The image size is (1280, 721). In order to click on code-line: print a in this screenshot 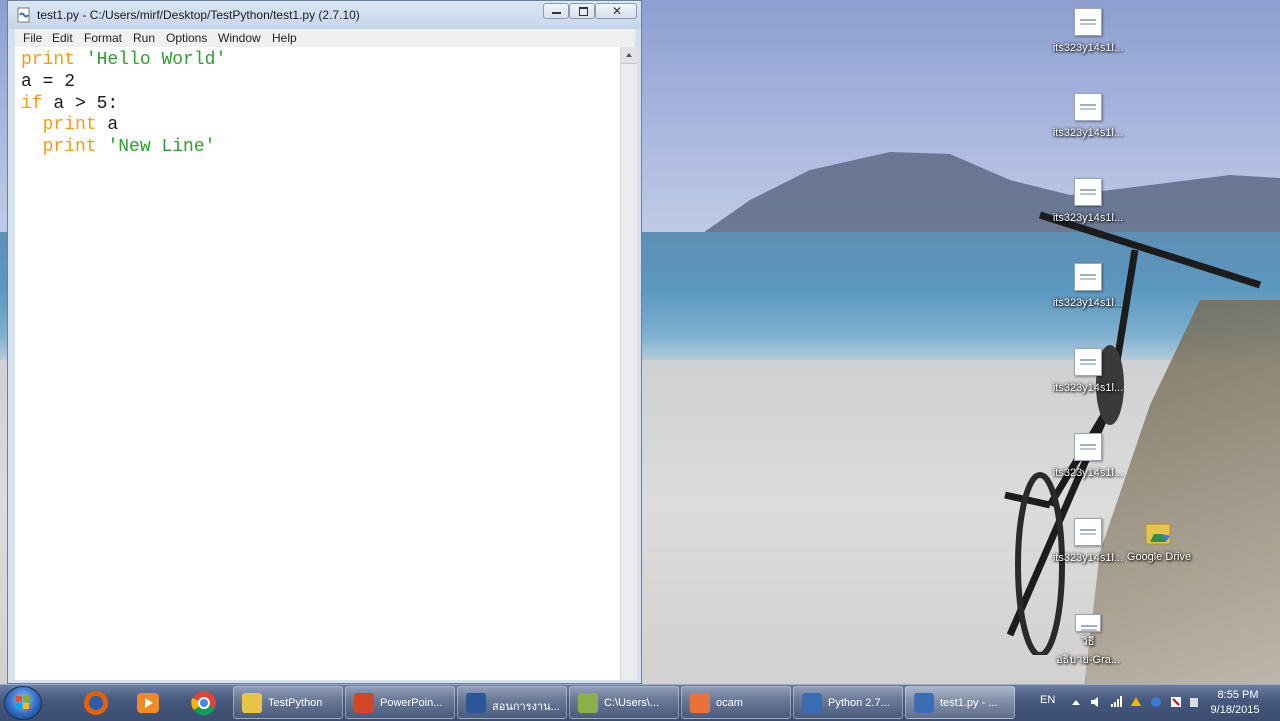, I will do `click(70, 125)`.